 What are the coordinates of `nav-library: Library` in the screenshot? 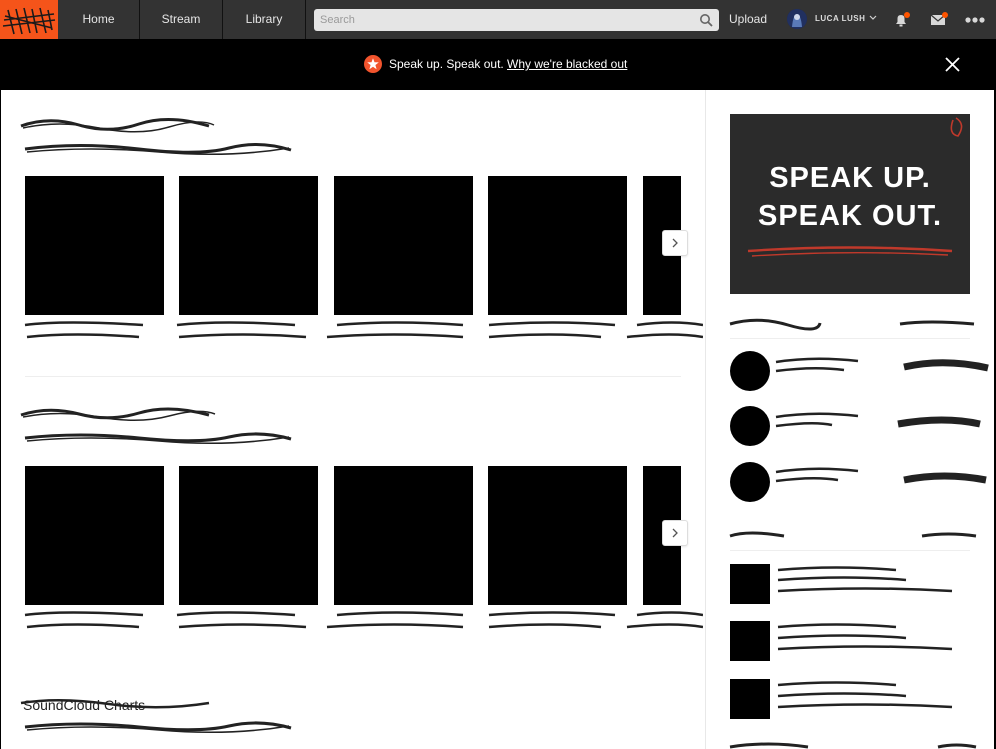 It's located at (264, 19).